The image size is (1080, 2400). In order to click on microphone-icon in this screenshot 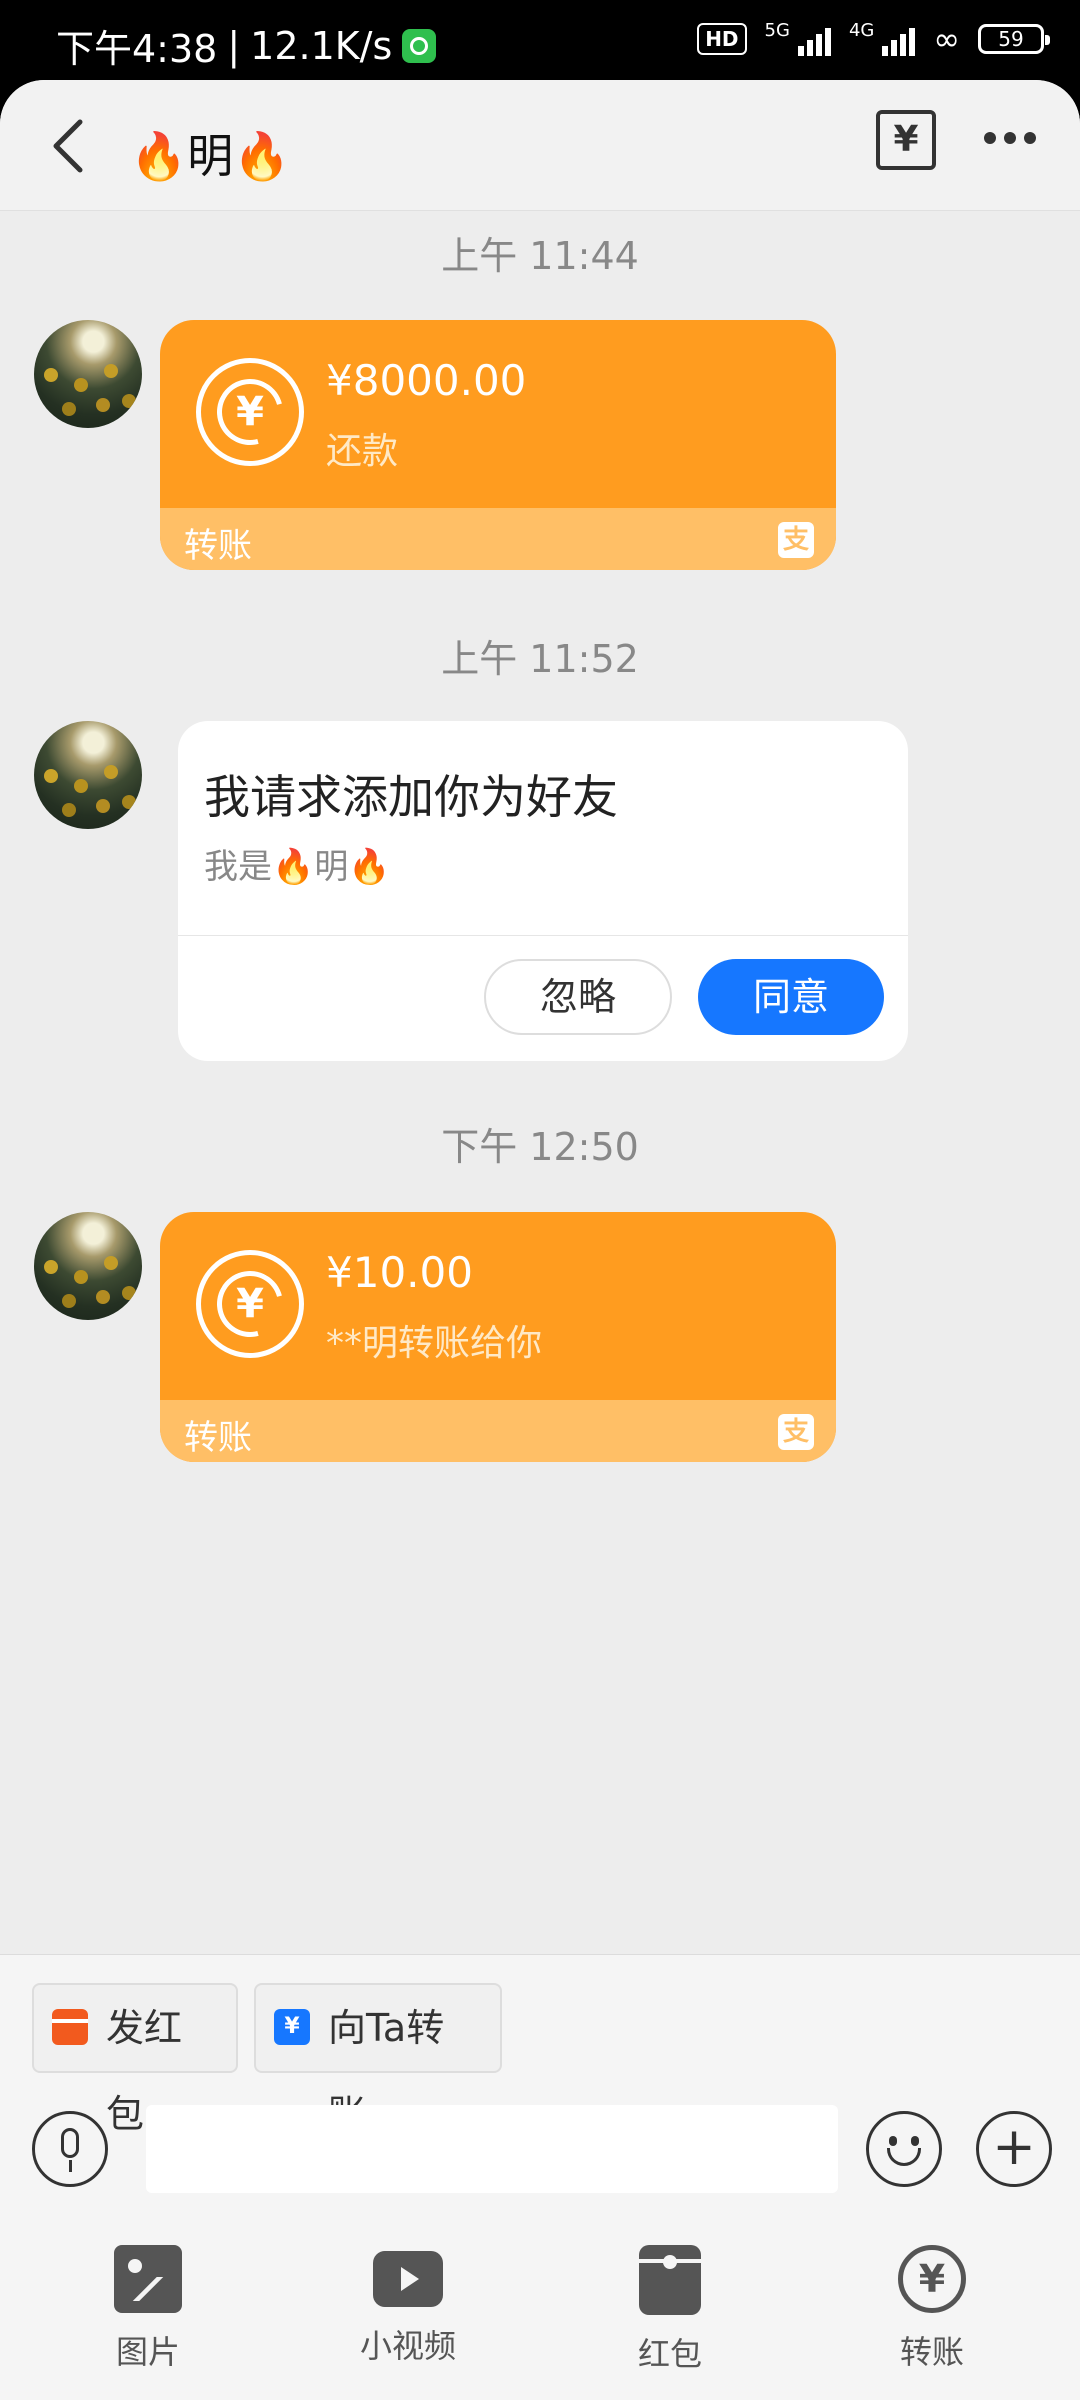, I will do `click(70, 2149)`.